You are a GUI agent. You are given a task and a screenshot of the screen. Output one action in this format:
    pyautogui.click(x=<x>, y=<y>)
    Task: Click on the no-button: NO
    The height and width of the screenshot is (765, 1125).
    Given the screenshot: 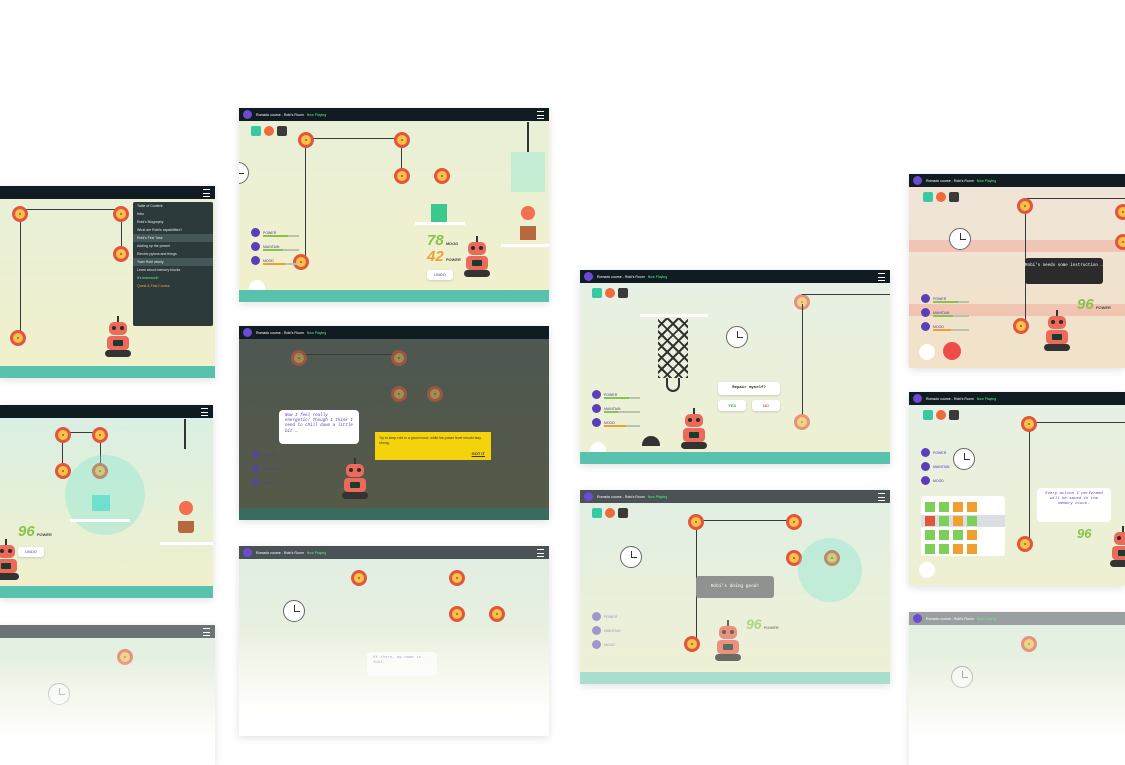 What is the action you would take?
    pyautogui.click(x=766, y=405)
    